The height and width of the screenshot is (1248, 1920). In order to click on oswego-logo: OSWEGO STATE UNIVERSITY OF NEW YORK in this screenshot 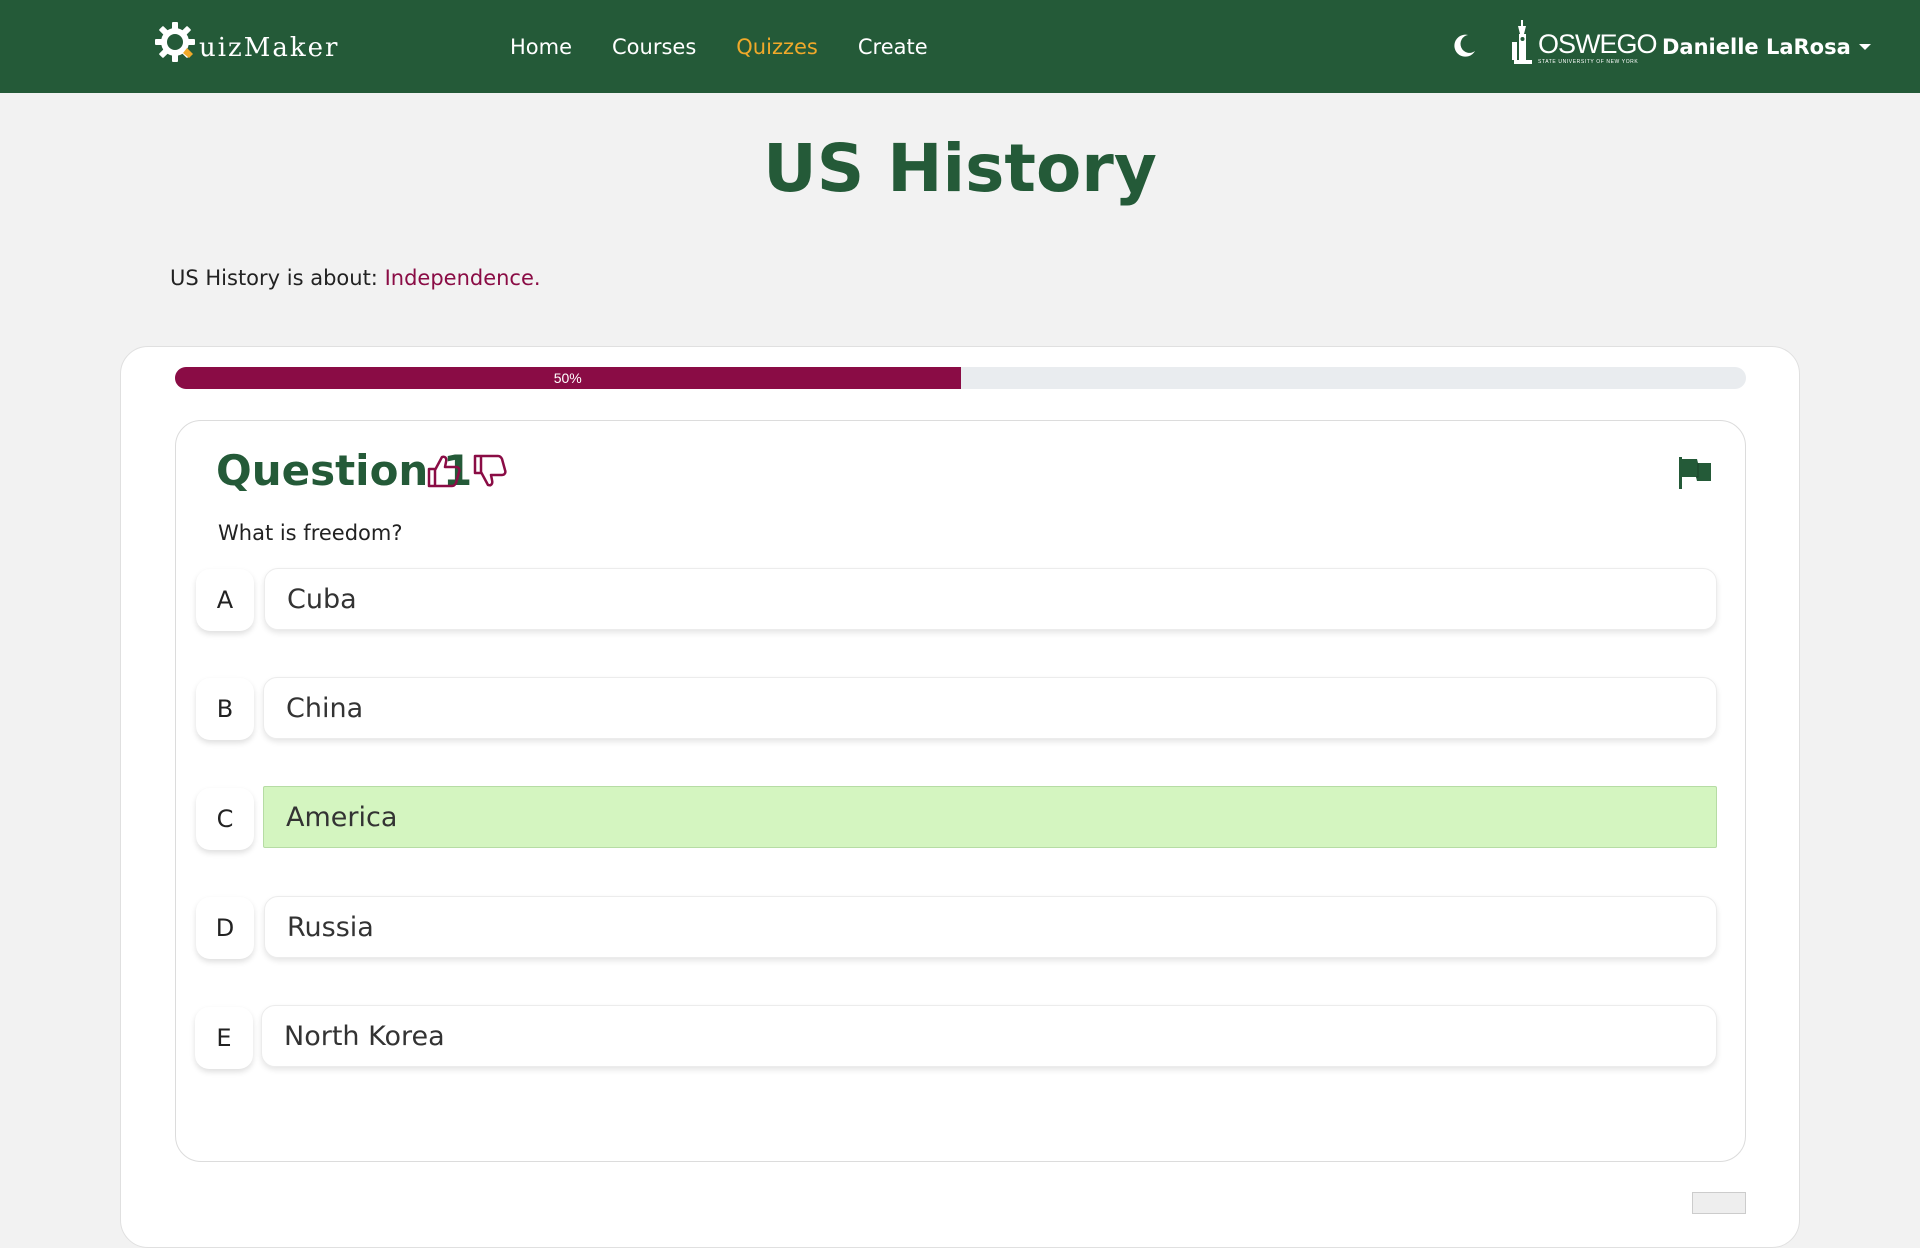, I will do `click(1584, 42)`.